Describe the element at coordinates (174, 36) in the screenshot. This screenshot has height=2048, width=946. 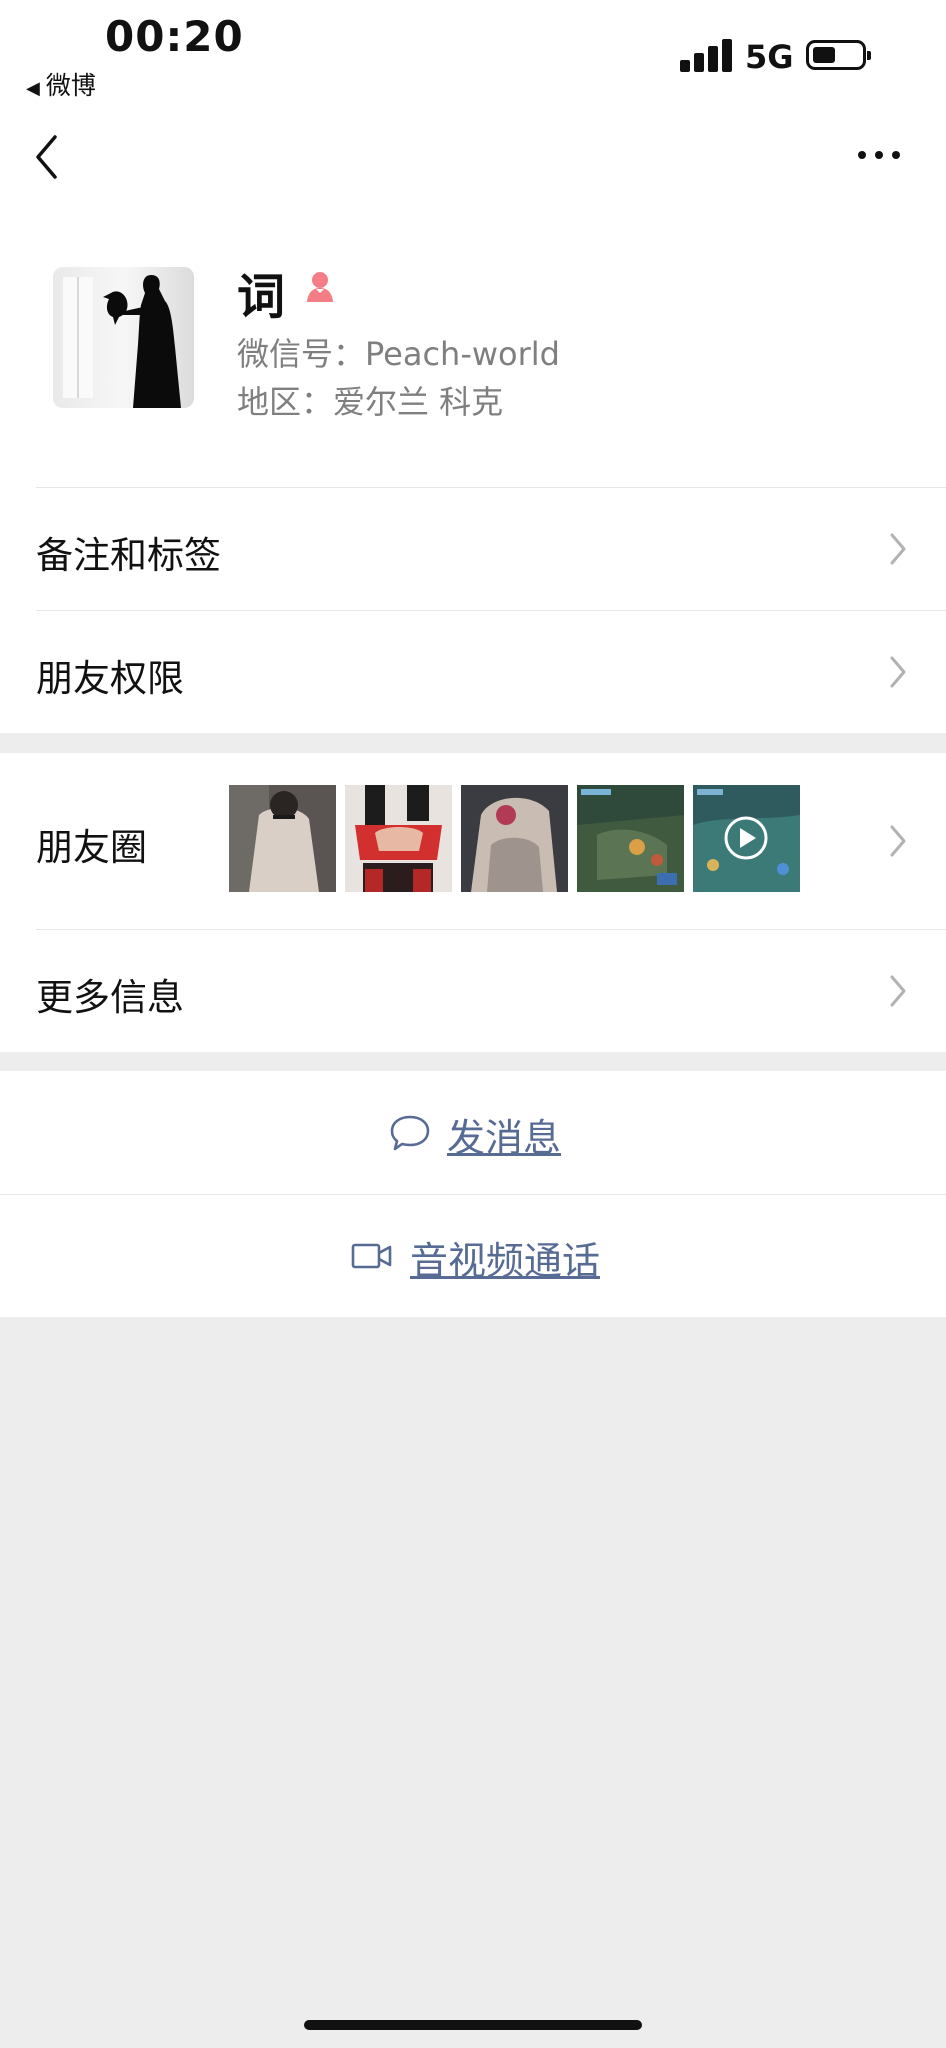
I see `status-time: 00:20` at that location.